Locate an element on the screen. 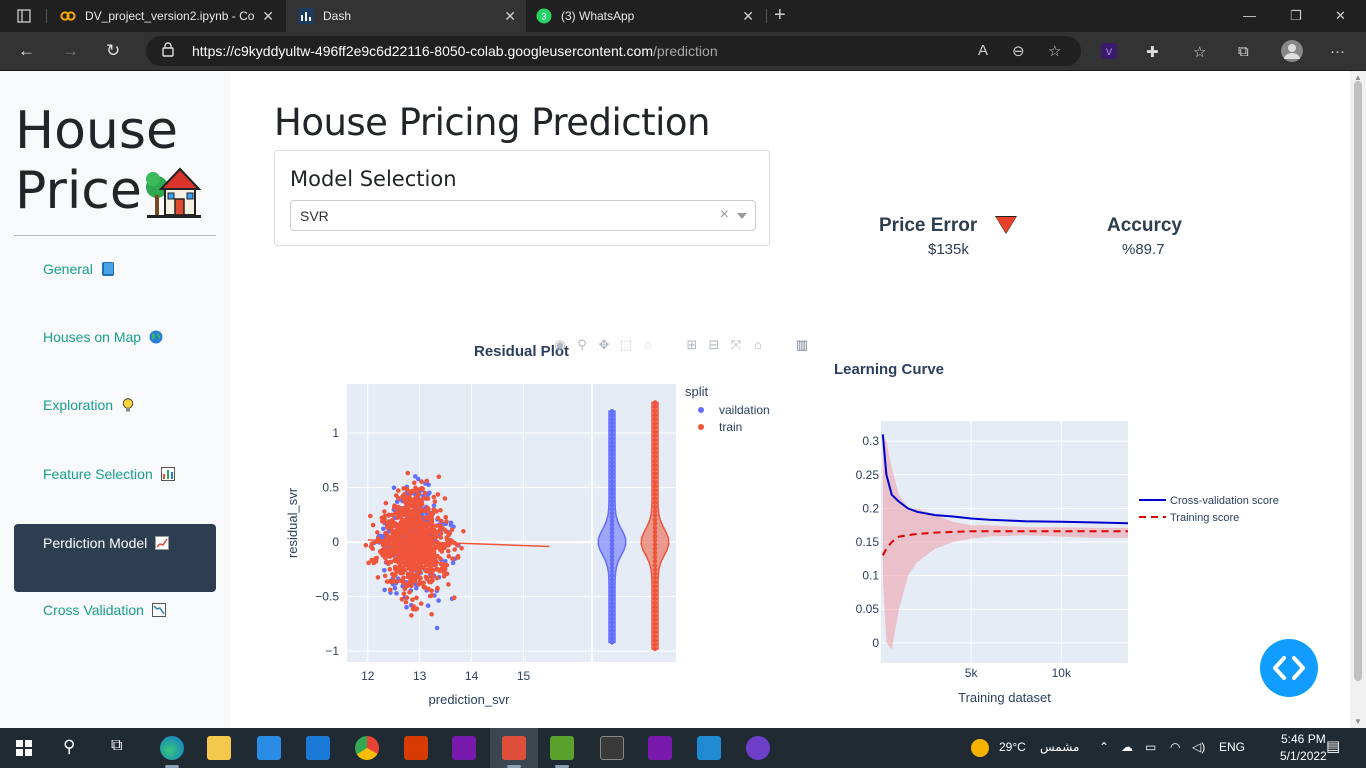 The width and height of the screenshot is (1366, 768). tab-dash: Dash ✕ is located at coordinates (406, 16).